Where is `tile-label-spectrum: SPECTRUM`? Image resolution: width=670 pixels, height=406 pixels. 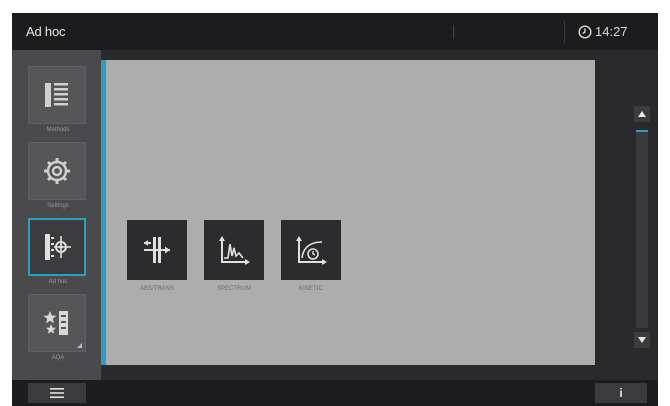 tile-label-spectrum: SPECTRUM is located at coordinates (234, 289).